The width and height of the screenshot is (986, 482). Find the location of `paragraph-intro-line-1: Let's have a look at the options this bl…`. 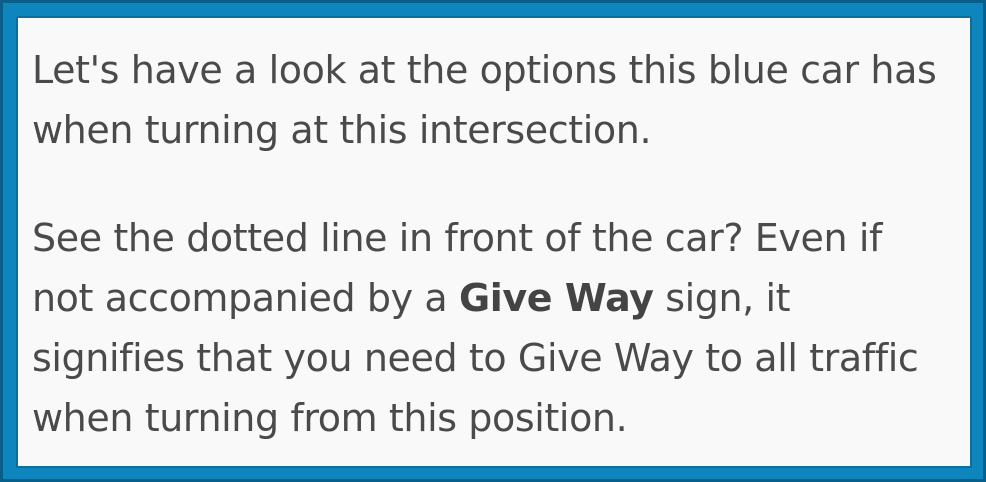

paragraph-intro-line-1: Let's have a look at the options this bl… is located at coordinates (484, 70).